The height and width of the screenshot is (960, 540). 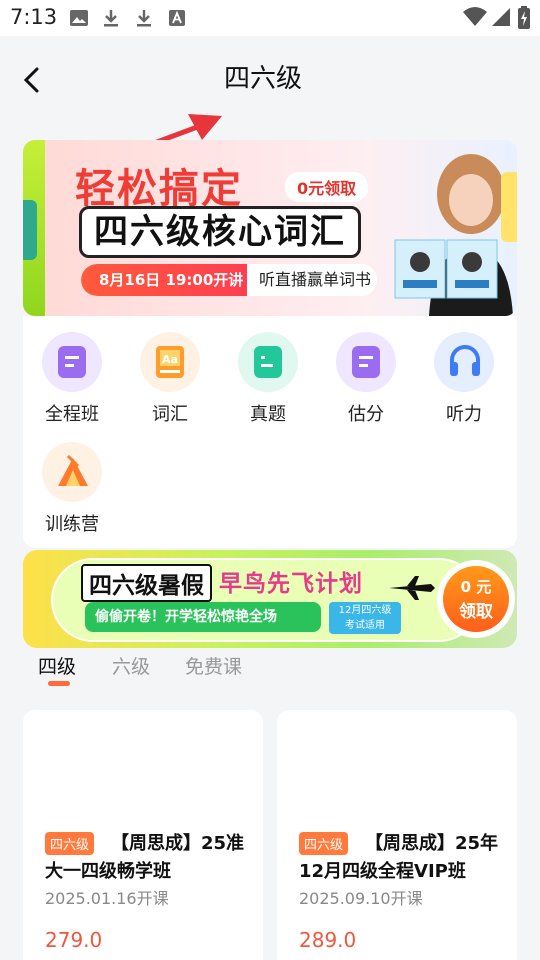 What do you see at coordinates (365, 618) in the screenshot?
I see `banner-mid-note: 12月四六级 考试适用` at bounding box center [365, 618].